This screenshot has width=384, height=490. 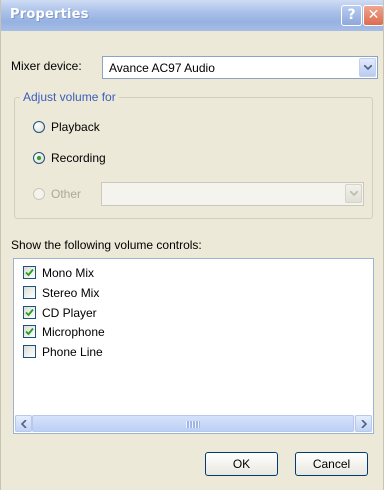 What do you see at coordinates (241, 464) in the screenshot?
I see `ok-button: OK` at bounding box center [241, 464].